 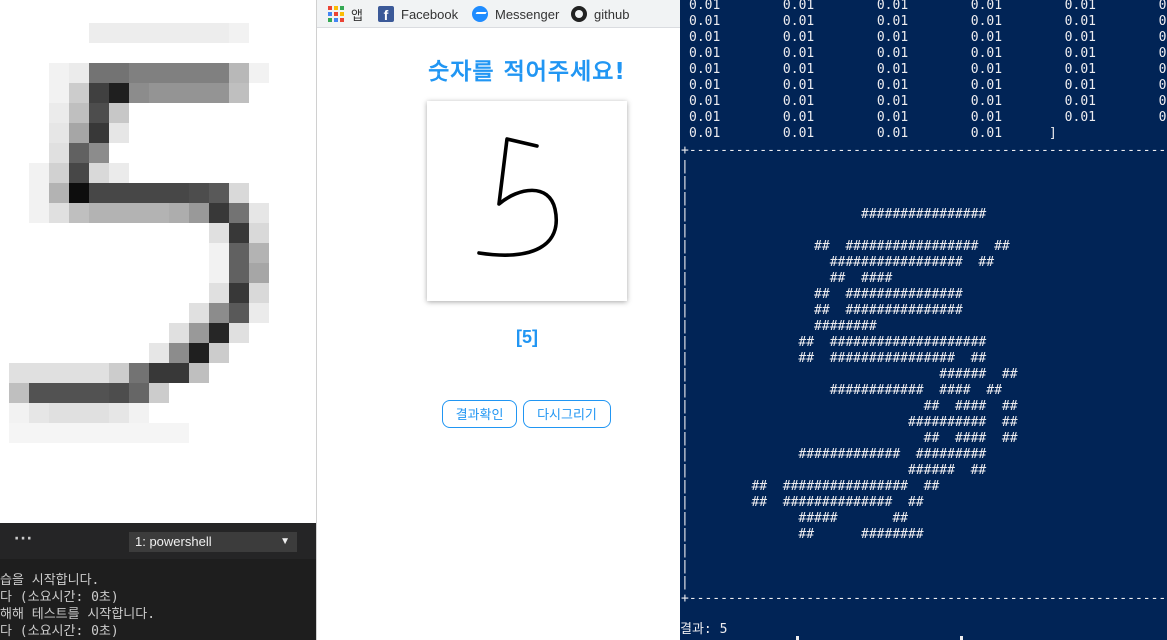 What do you see at coordinates (479, 414) in the screenshot?
I see `check-result-button: 결과확인` at bounding box center [479, 414].